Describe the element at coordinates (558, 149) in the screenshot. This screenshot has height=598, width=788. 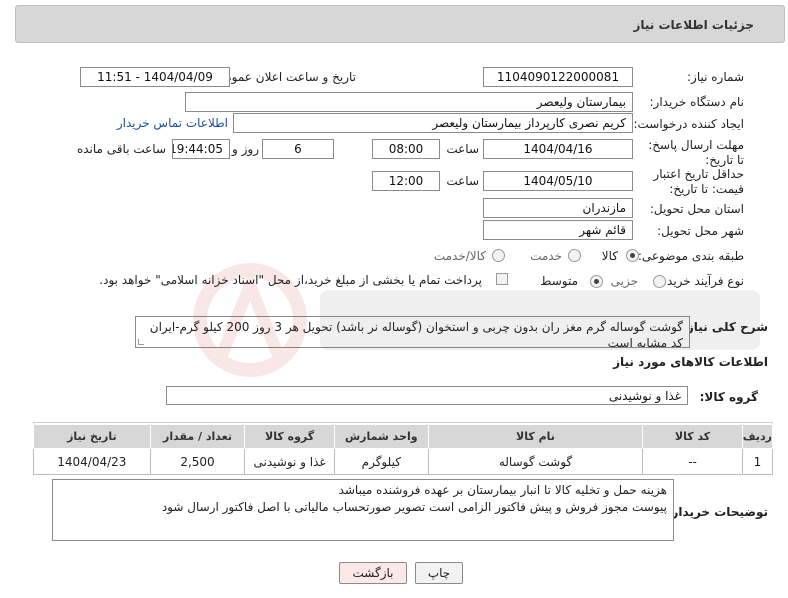
I see `reply-date-field: 1404/04/16` at that location.